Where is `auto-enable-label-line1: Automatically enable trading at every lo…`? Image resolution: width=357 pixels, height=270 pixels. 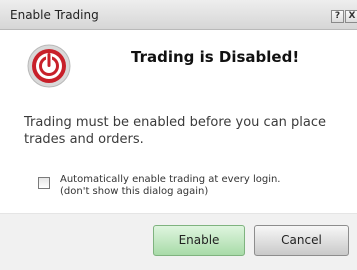
auto-enable-label-line1: Automatically enable trading at every lo… is located at coordinates (170, 179).